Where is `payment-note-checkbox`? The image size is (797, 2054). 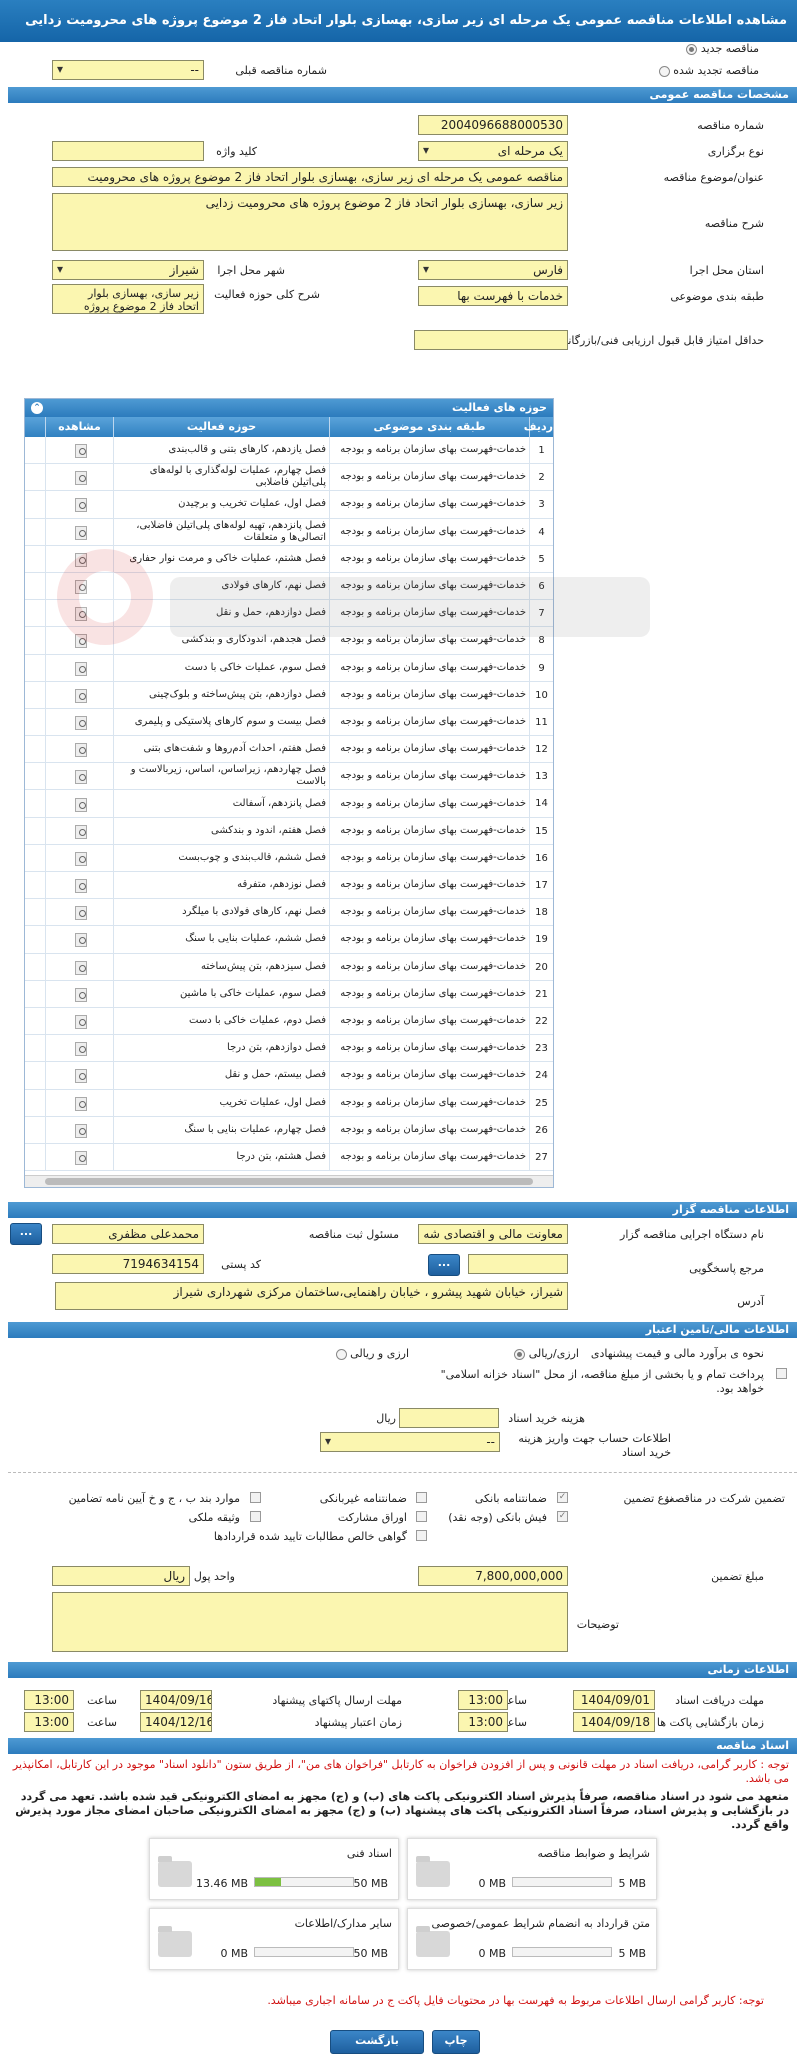 payment-note-checkbox is located at coordinates (781, 1373).